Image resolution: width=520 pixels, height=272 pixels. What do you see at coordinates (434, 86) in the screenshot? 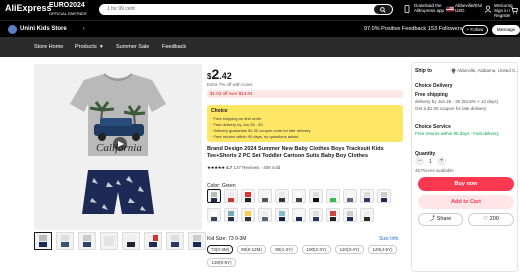
I see `choice-delivery-title: Choice Delivery` at bounding box center [434, 86].